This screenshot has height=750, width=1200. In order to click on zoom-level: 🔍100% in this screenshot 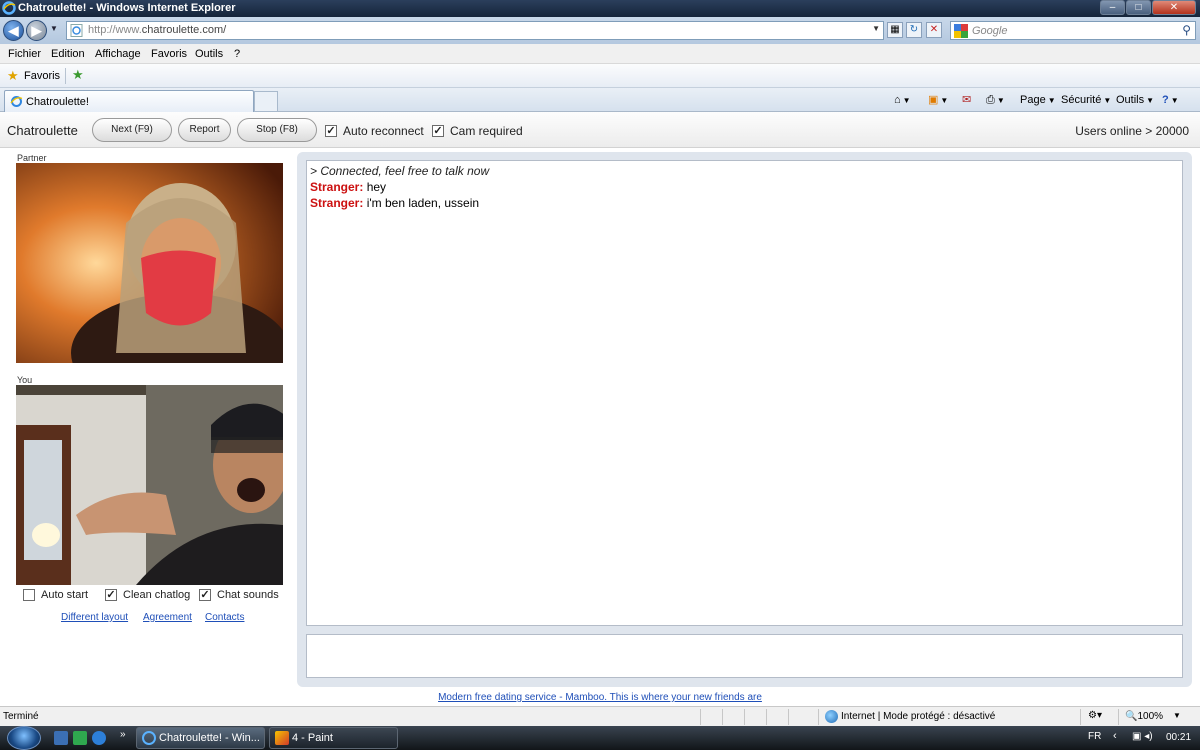, I will do `click(1144, 716)`.